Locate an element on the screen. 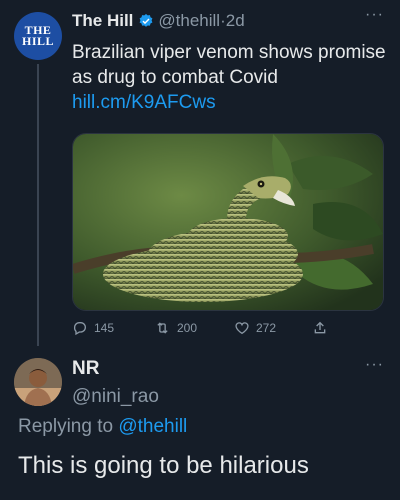 Image resolution: width=400 pixels, height=500 pixels. reply-author-handle: @nini_rao is located at coordinates (115, 397).